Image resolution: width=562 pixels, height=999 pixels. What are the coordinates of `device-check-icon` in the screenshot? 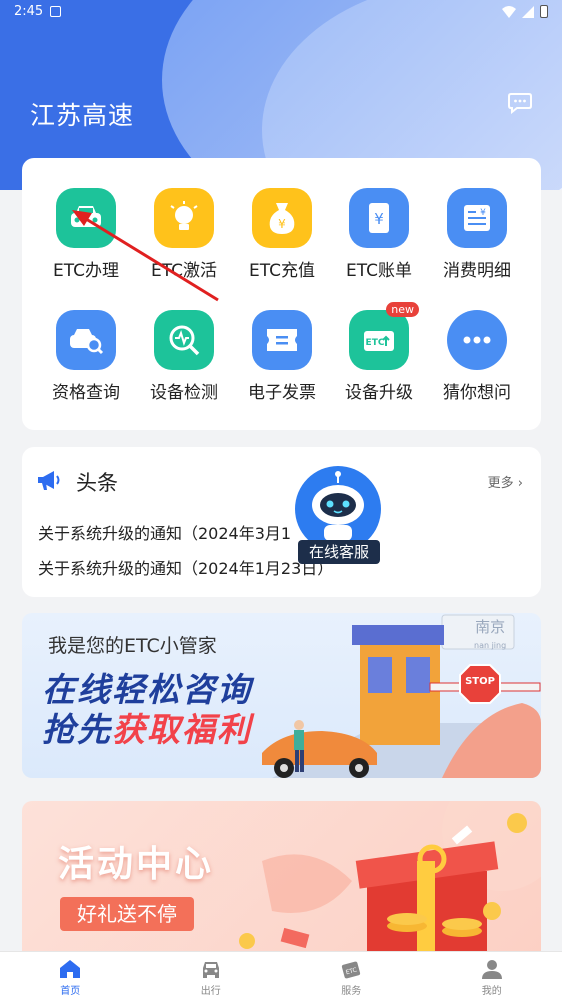 It's located at (184, 340).